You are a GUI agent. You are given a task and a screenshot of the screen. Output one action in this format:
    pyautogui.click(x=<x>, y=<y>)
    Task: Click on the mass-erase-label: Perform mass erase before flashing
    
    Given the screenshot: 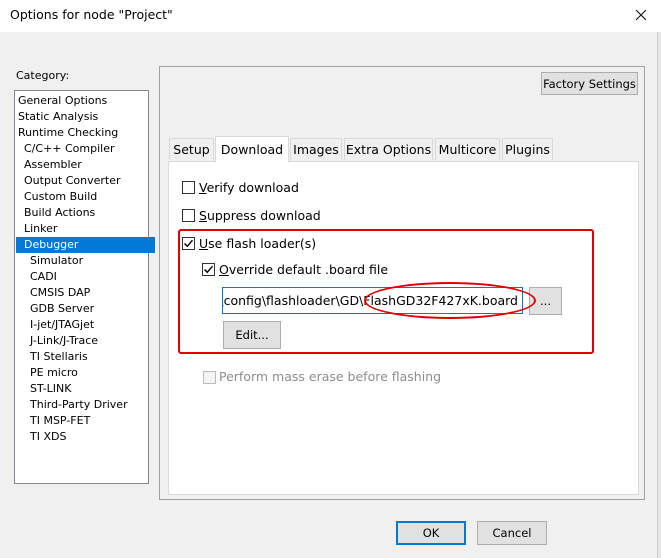 What is the action you would take?
    pyautogui.click(x=330, y=376)
    